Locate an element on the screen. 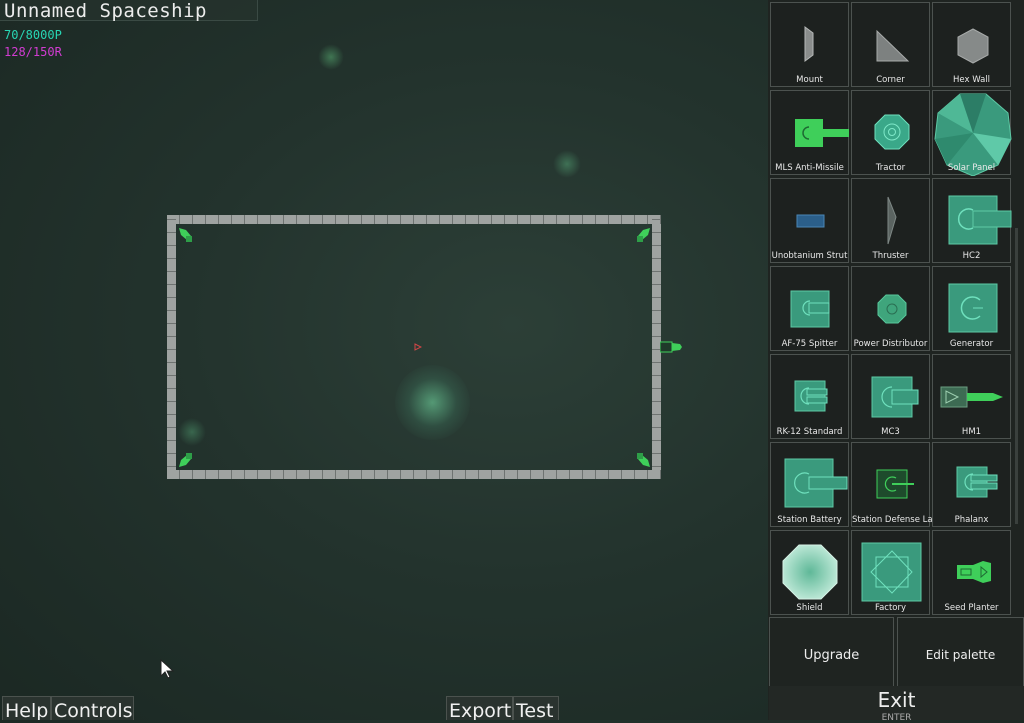  power-distributor-icon is located at coordinates (892, 309).